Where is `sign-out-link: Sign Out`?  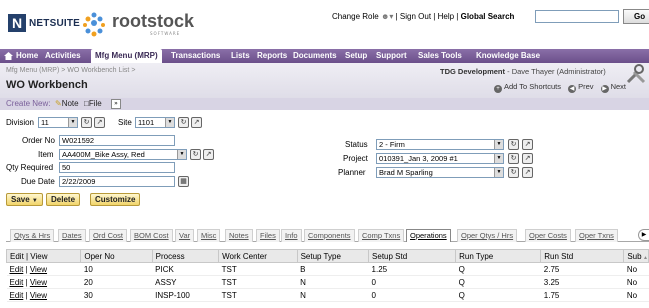 sign-out-link: Sign Out is located at coordinates (415, 16).